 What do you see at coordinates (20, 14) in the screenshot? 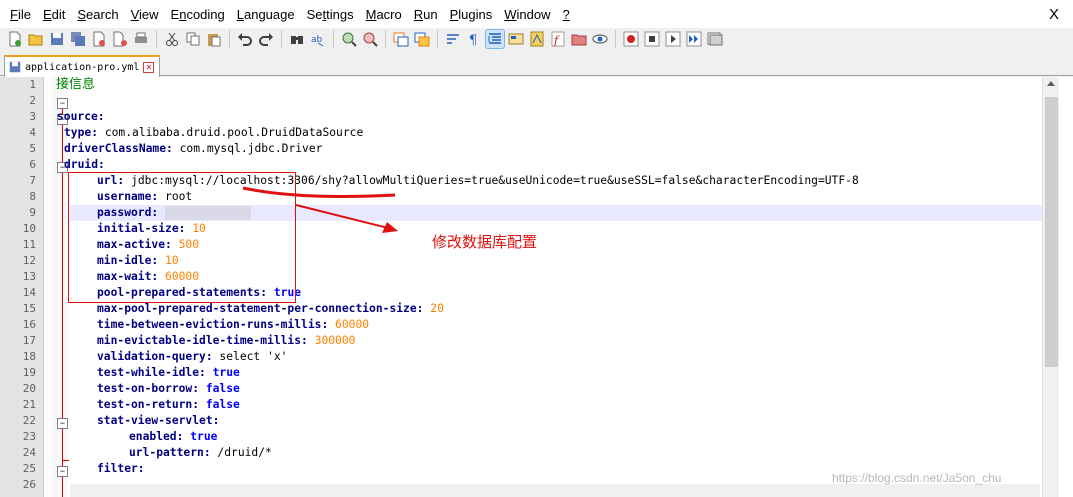
I see `menu-file: File` at bounding box center [20, 14].